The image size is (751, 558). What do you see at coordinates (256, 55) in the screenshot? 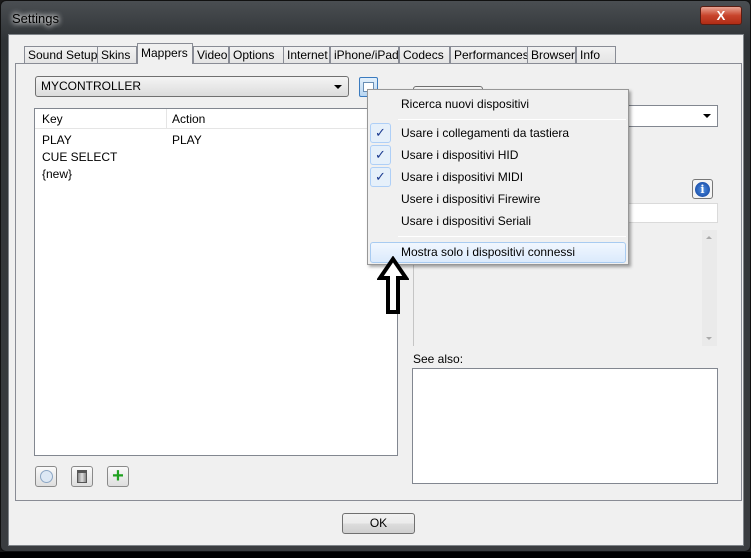
I see `tab-options: Options` at bounding box center [256, 55].